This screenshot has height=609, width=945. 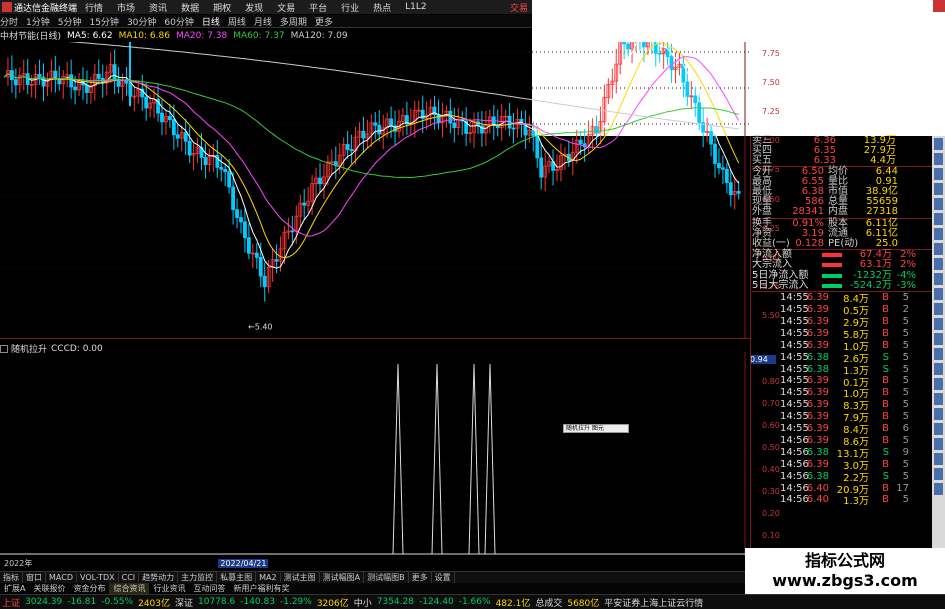 What do you see at coordinates (395, 602) in the screenshot?
I see `zx-value: 7354.28` at bounding box center [395, 602].